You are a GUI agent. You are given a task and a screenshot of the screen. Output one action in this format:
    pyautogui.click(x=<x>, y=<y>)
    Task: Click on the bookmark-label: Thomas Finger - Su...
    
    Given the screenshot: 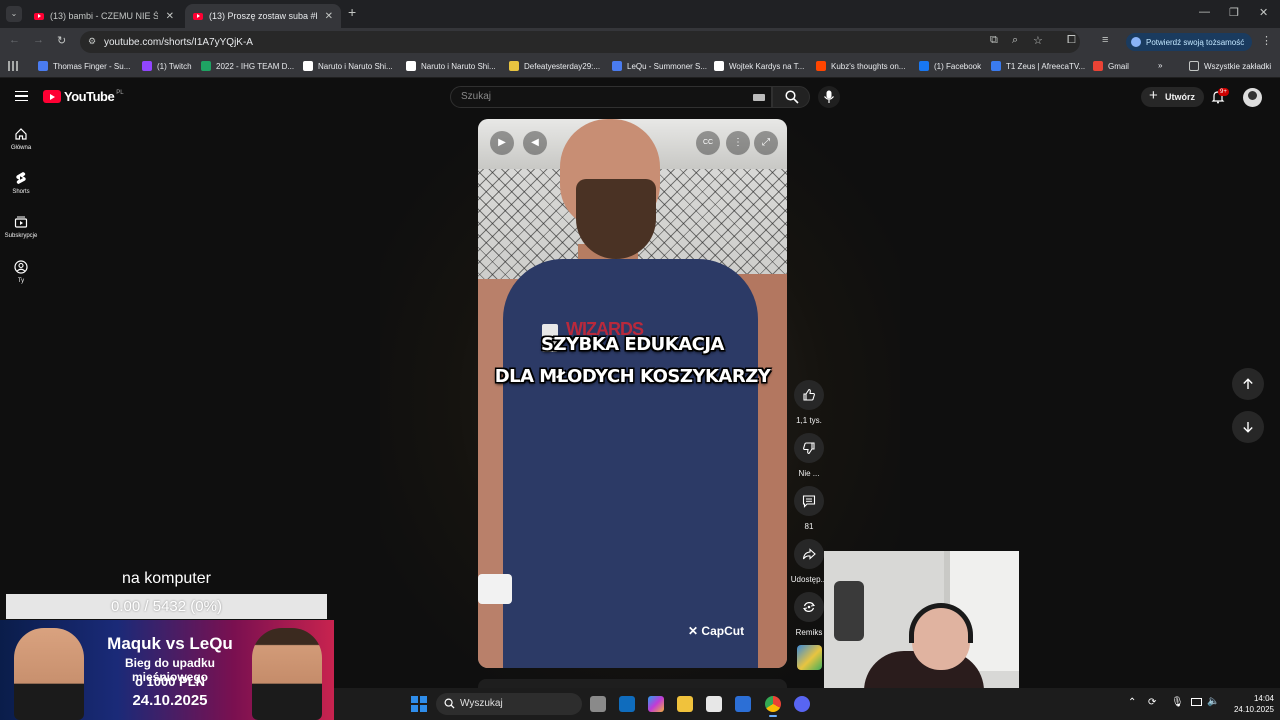 What is the action you would take?
    pyautogui.click(x=92, y=66)
    